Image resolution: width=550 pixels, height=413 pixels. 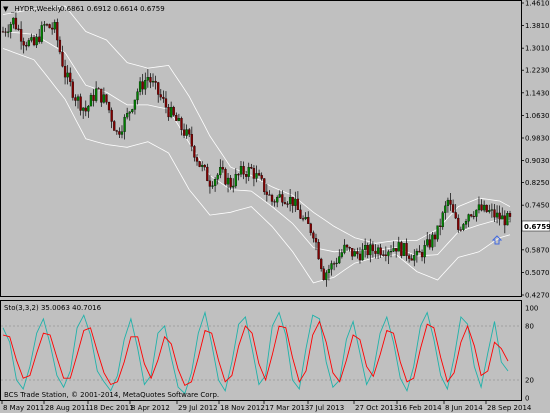 I want to click on price-tick-label: 0.9030, so click(x=537, y=161).